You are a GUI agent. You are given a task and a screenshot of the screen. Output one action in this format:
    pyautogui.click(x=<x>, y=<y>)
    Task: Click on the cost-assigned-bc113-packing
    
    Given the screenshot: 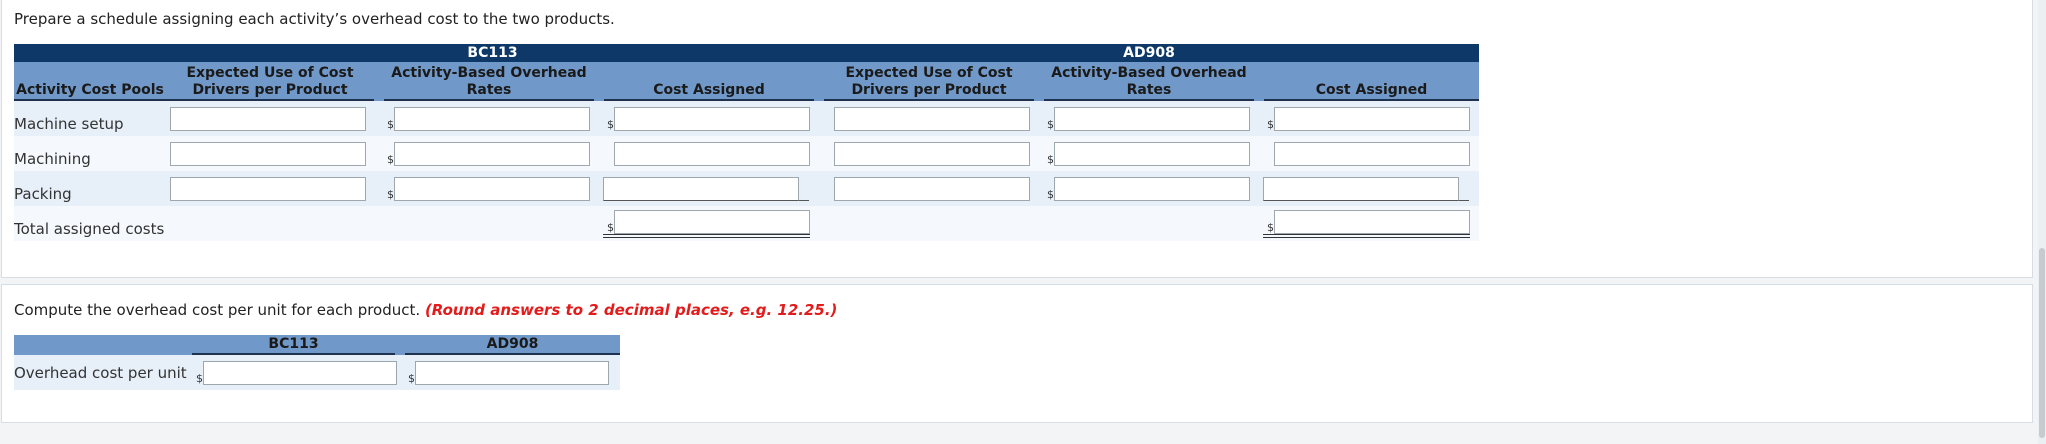 What is the action you would take?
    pyautogui.click(x=701, y=188)
    